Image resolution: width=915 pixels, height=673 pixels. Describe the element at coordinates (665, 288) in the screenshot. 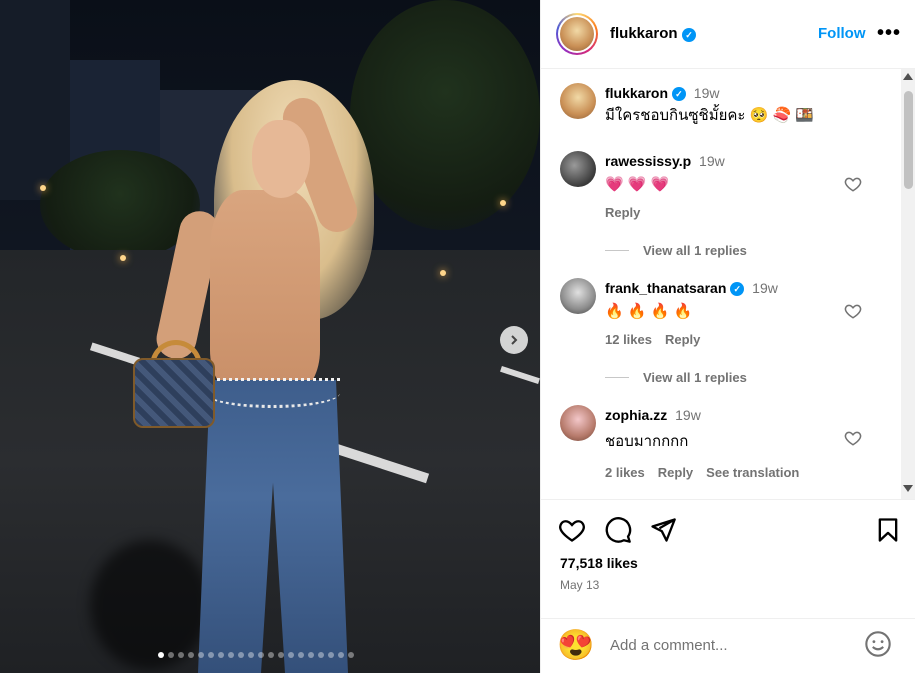

I see `comment-username: frank_thanatsaran` at that location.